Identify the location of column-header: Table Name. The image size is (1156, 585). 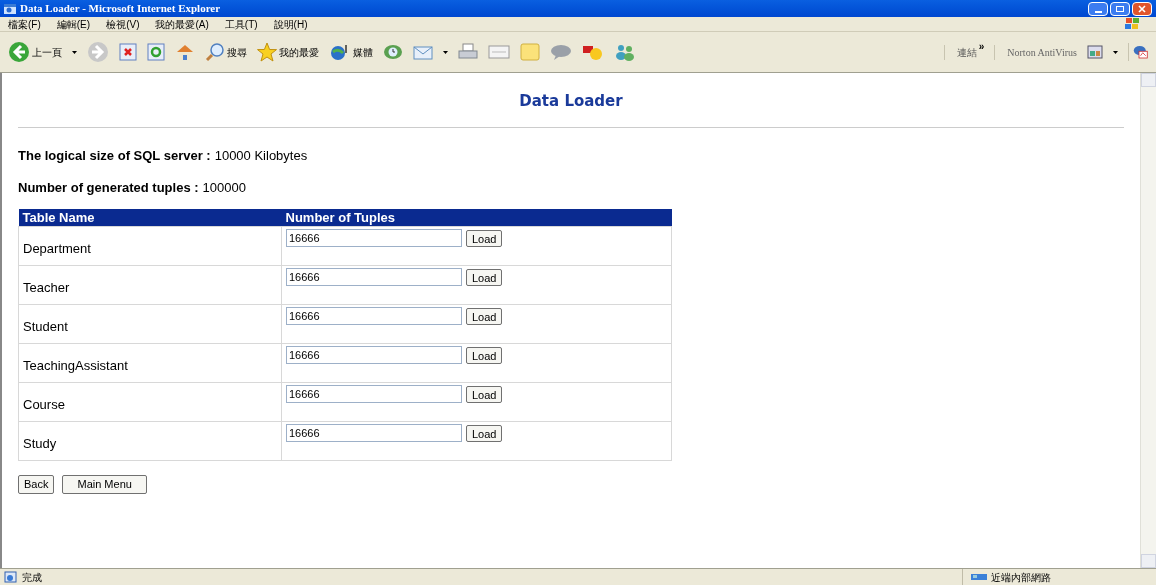
(150, 218).